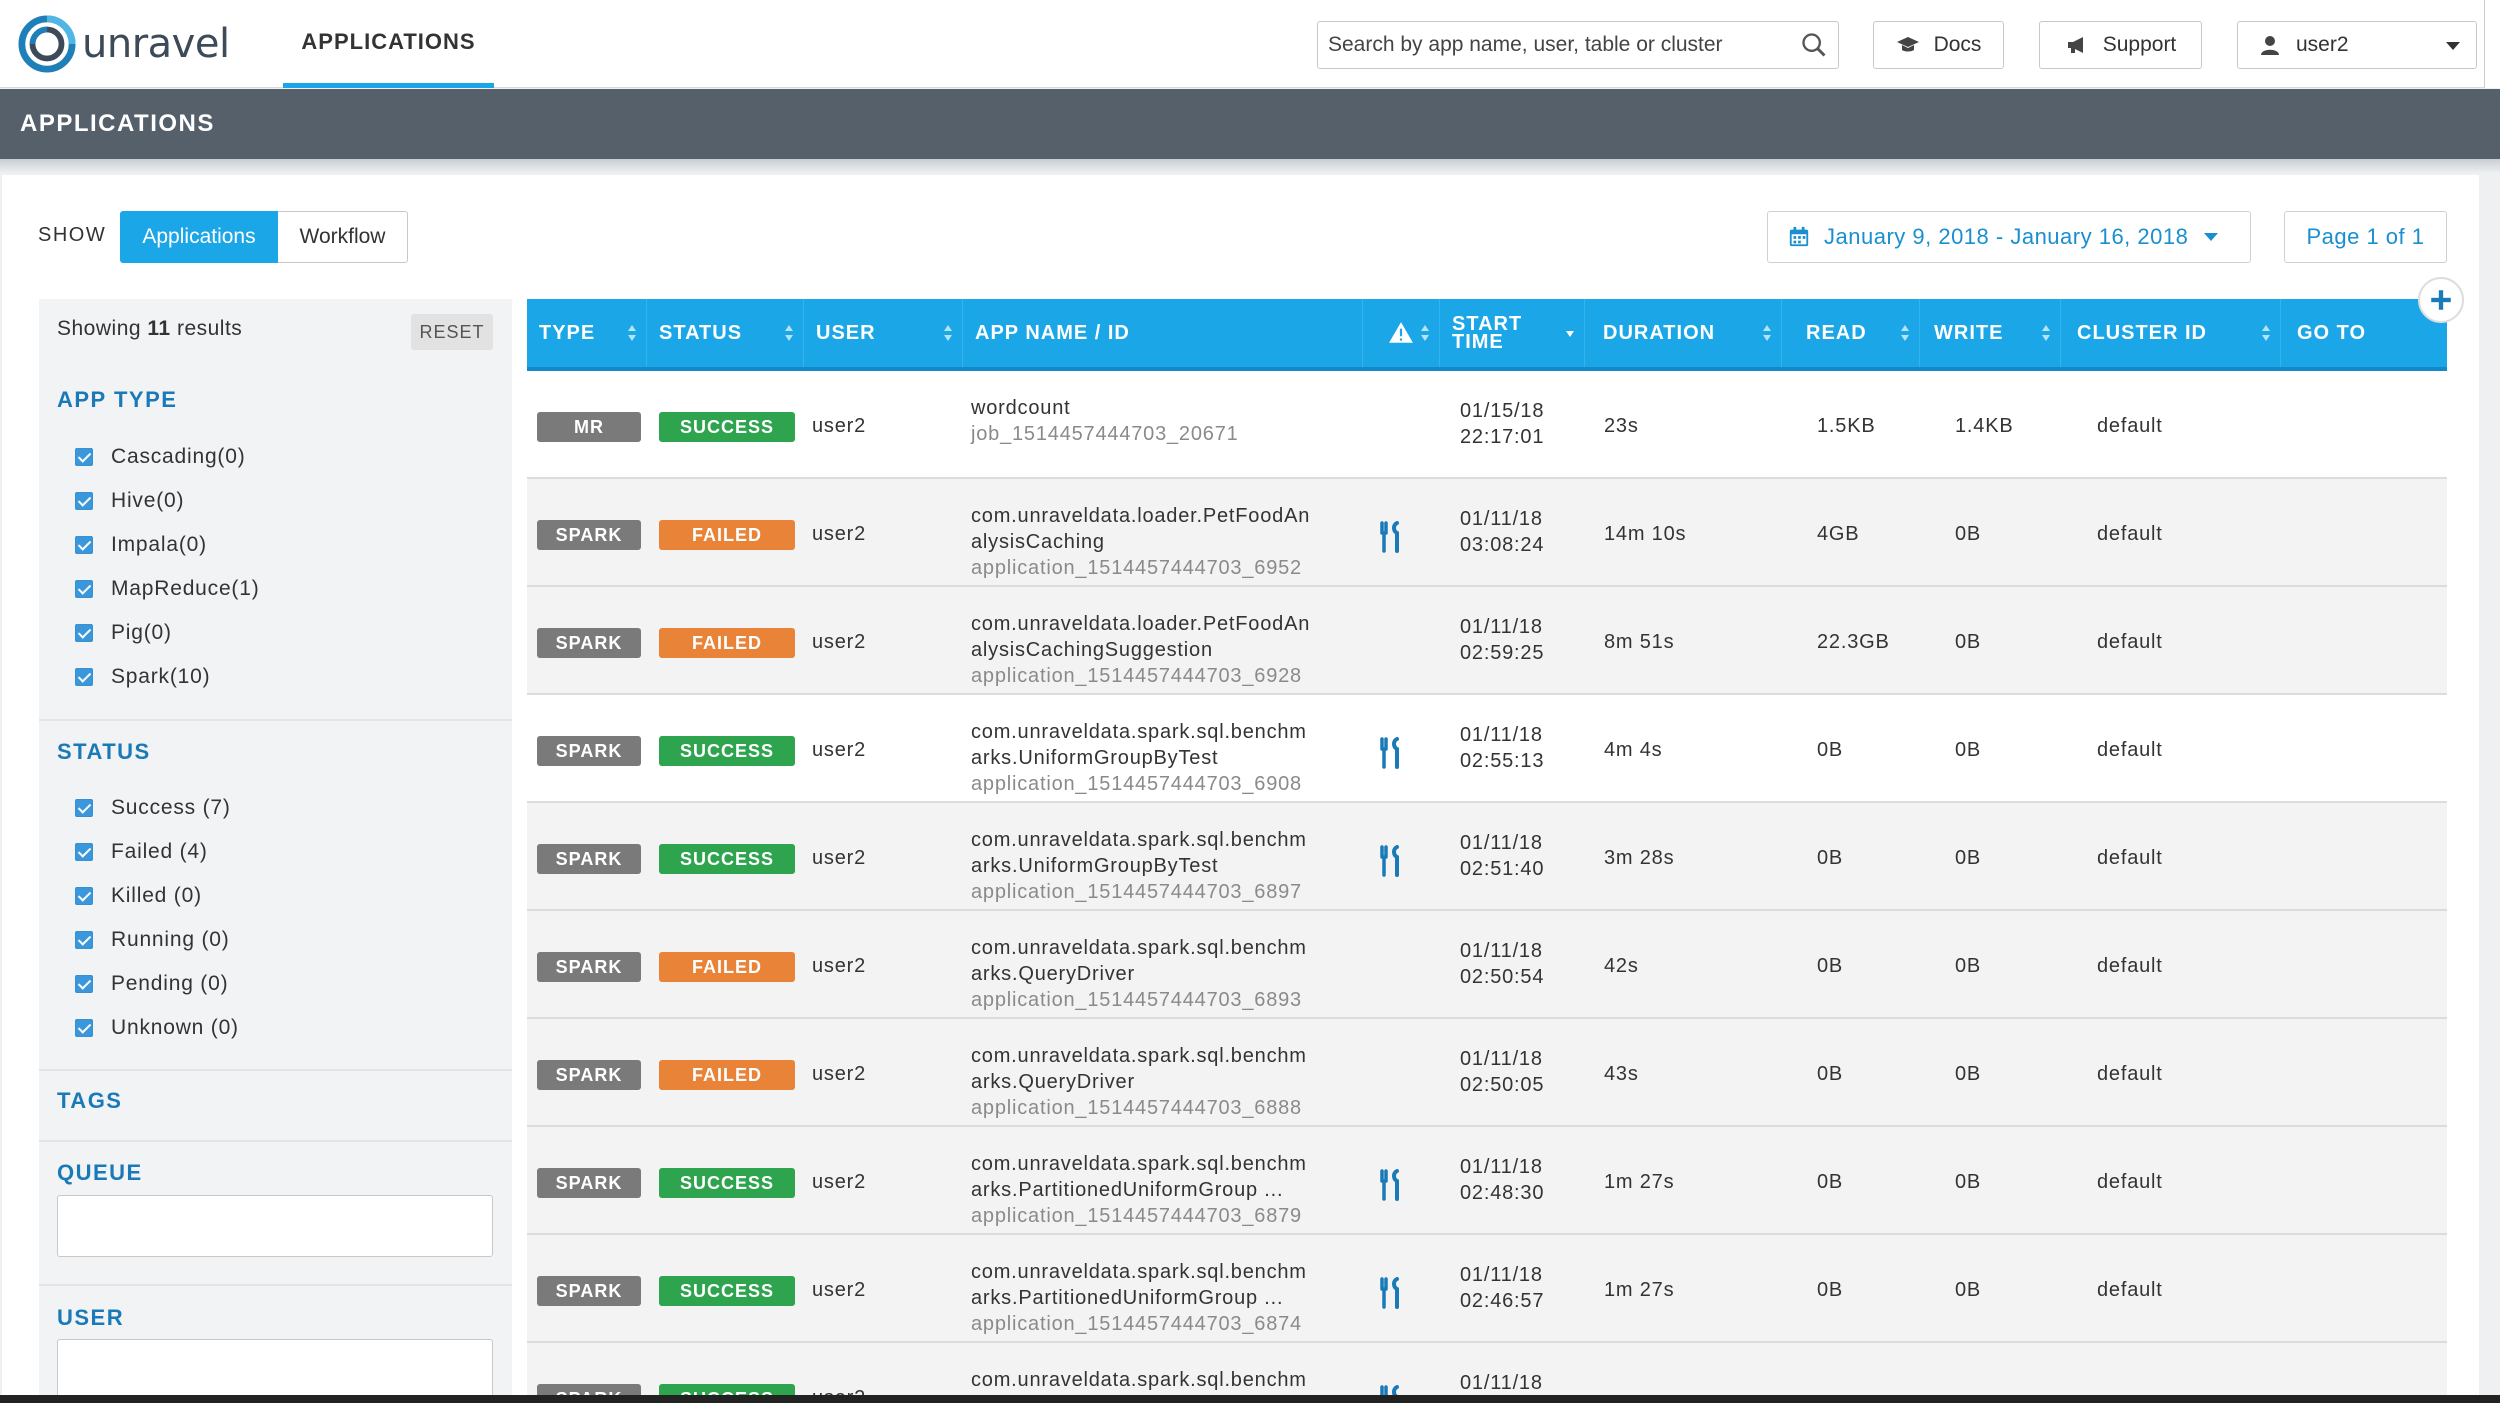 Image resolution: width=2500 pixels, height=1403 pixels. What do you see at coordinates (199, 237) in the screenshot?
I see `applications-toggle-button: Applications` at bounding box center [199, 237].